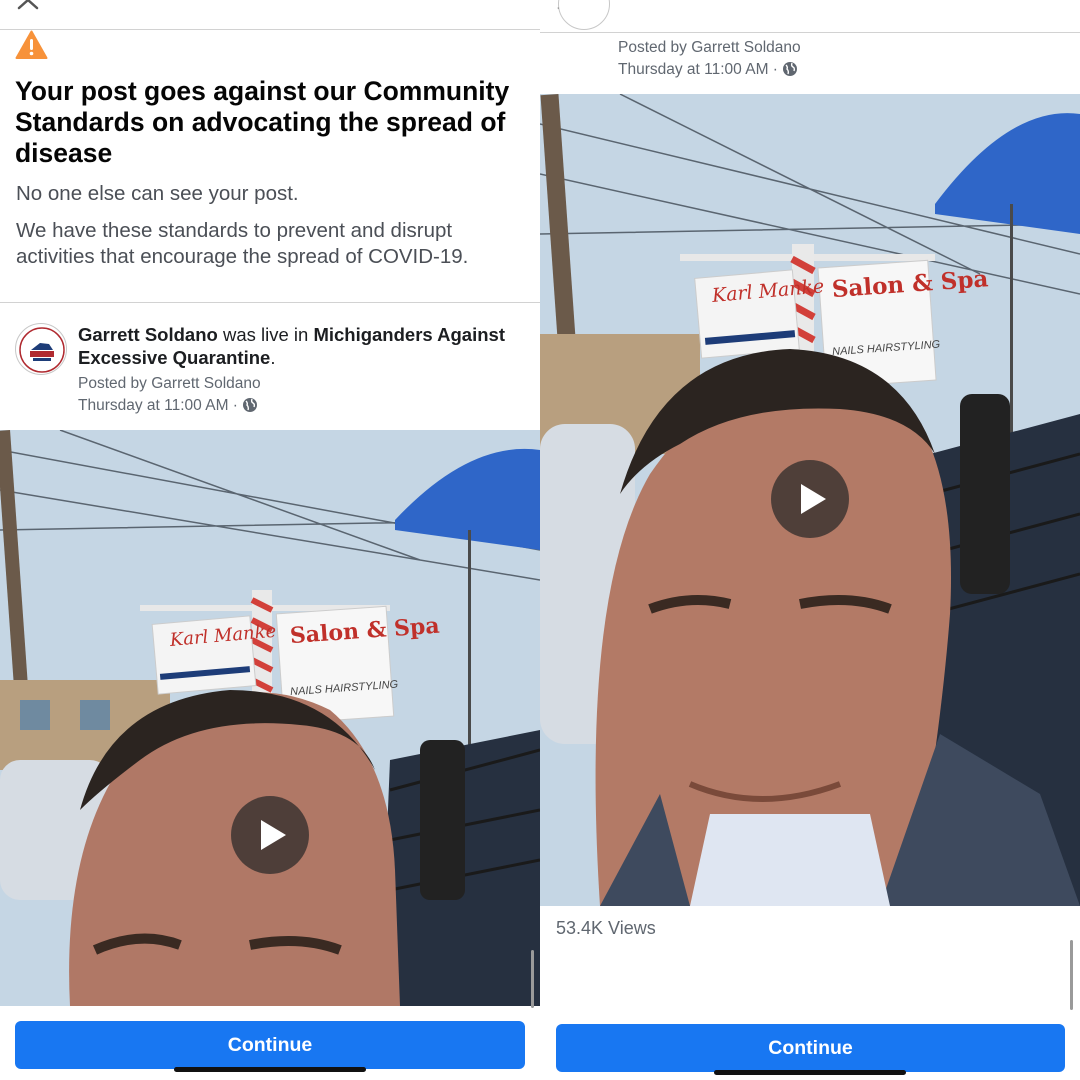  I want to click on group-logo-icon, so click(42, 350).